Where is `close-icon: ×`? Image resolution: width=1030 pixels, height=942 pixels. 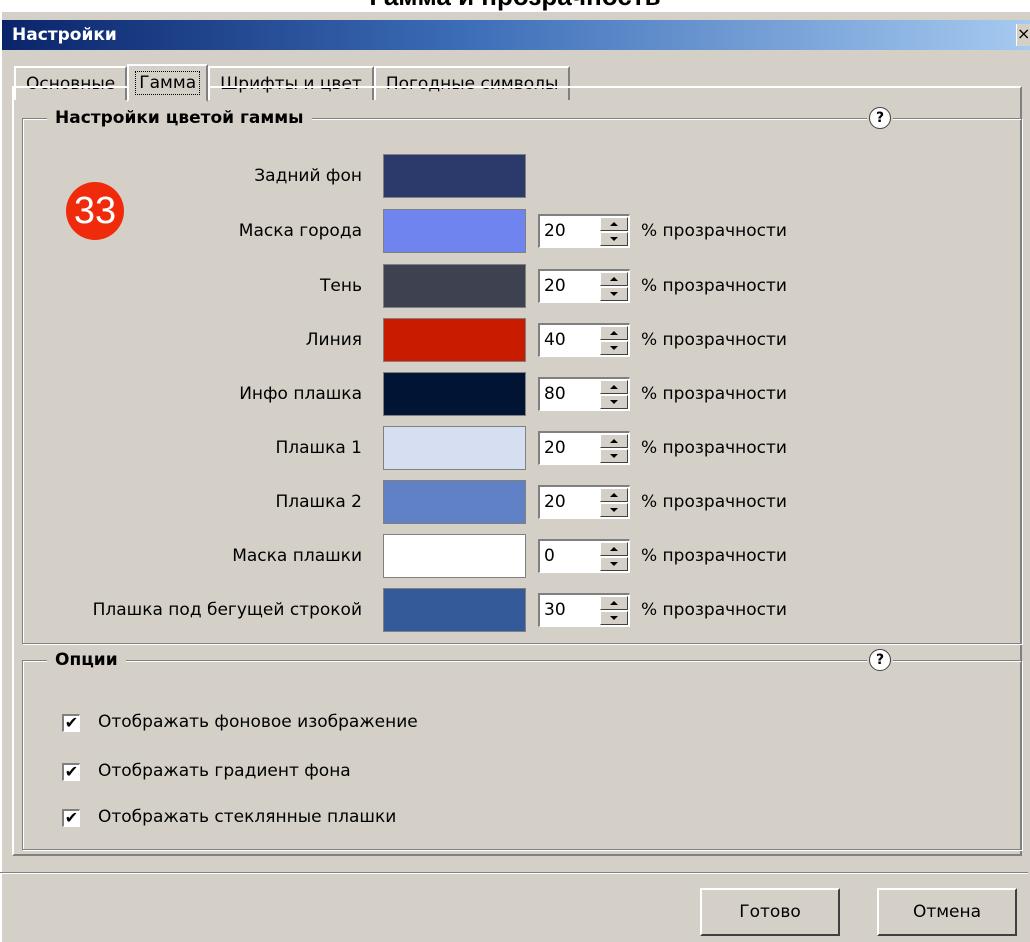 close-icon: × is located at coordinates (1023, 33).